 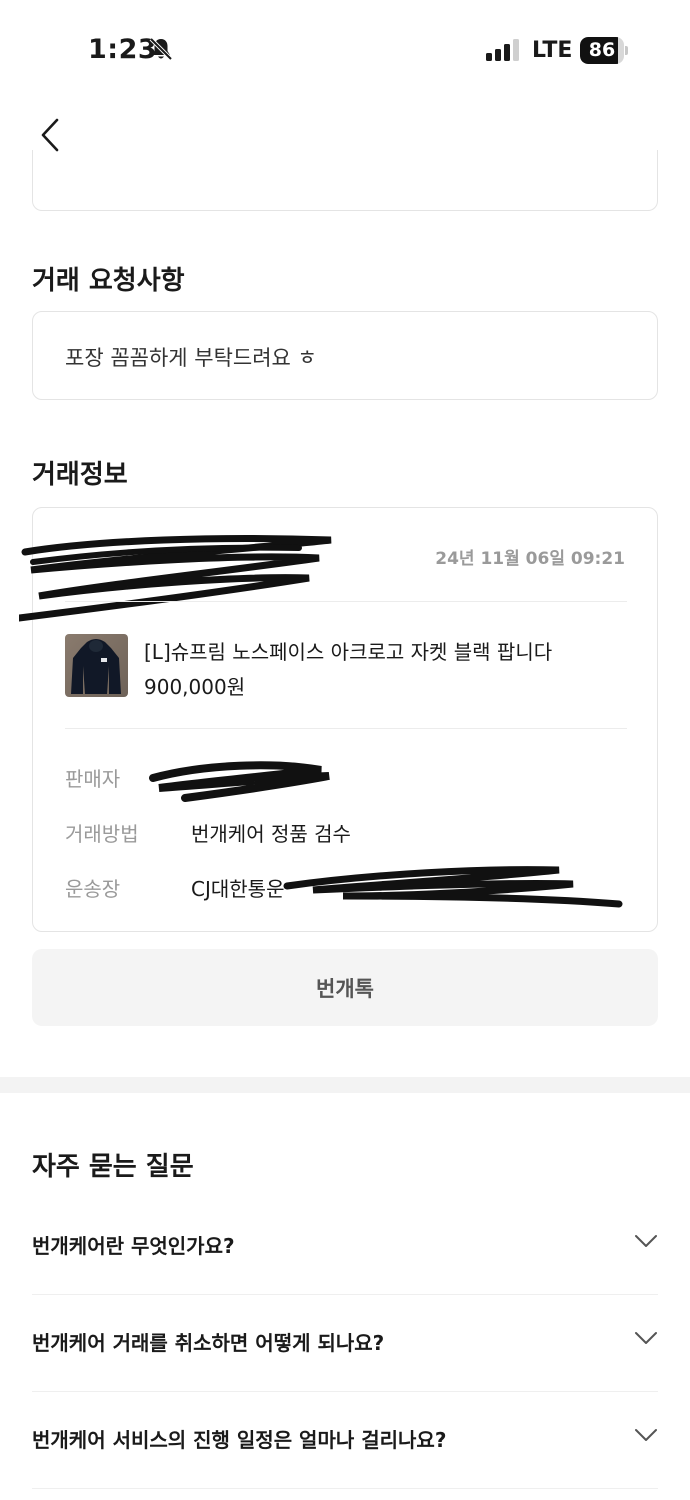 What do you see at coordinates (113, 1167) in the screenshot?
I see `faq-section-title: 자주 묻는 질문` at bounding box center [113, 1167].